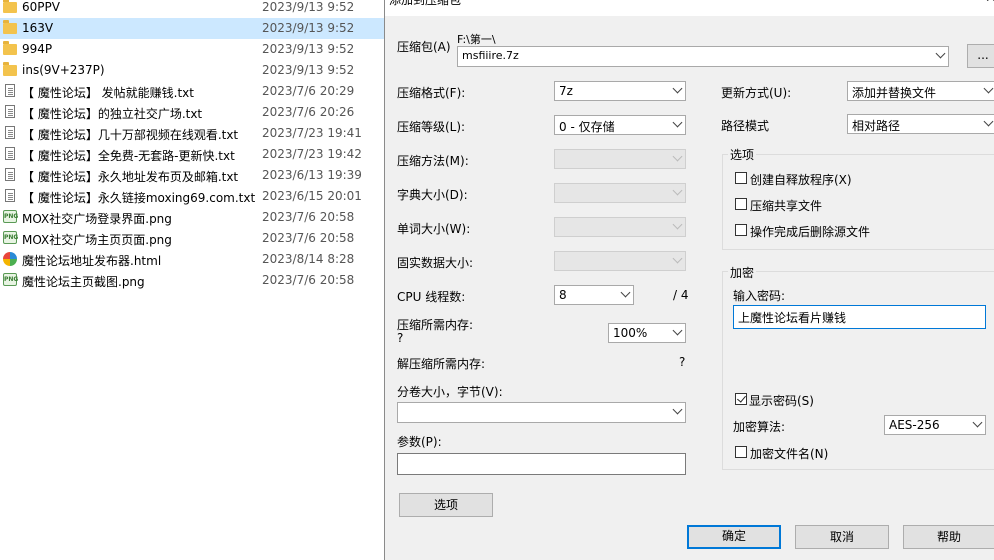 The width and height of the screenshot is (994, 560). Describe the element at coordinates (192, 217) in the screenshot. I see `file-row: PNG MOX社交广场登录界面.png 2023/7/6 20:58` at that location.